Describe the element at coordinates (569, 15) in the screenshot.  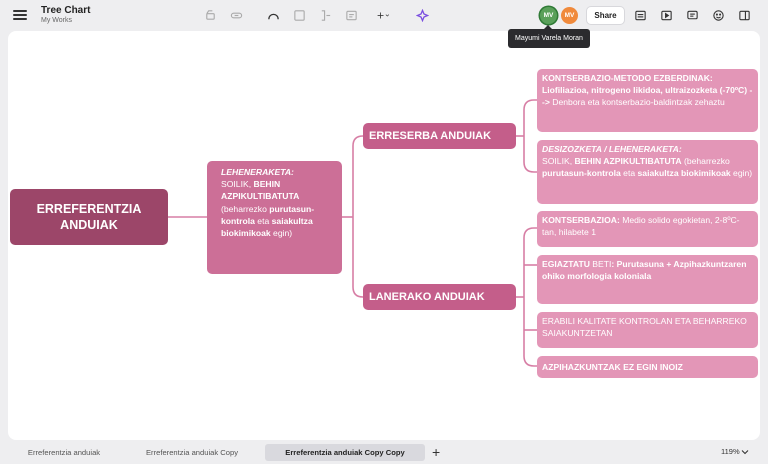
I see `collaborator-avatar-2: MV` at that location.